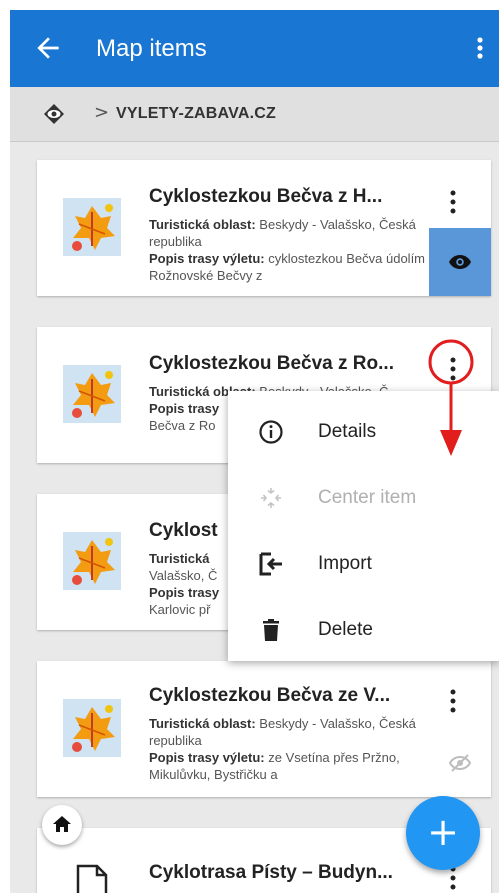 Image resolution: width=499 pixels, height=893 pixels. I want to click on add-button: +, so click(443, 833).